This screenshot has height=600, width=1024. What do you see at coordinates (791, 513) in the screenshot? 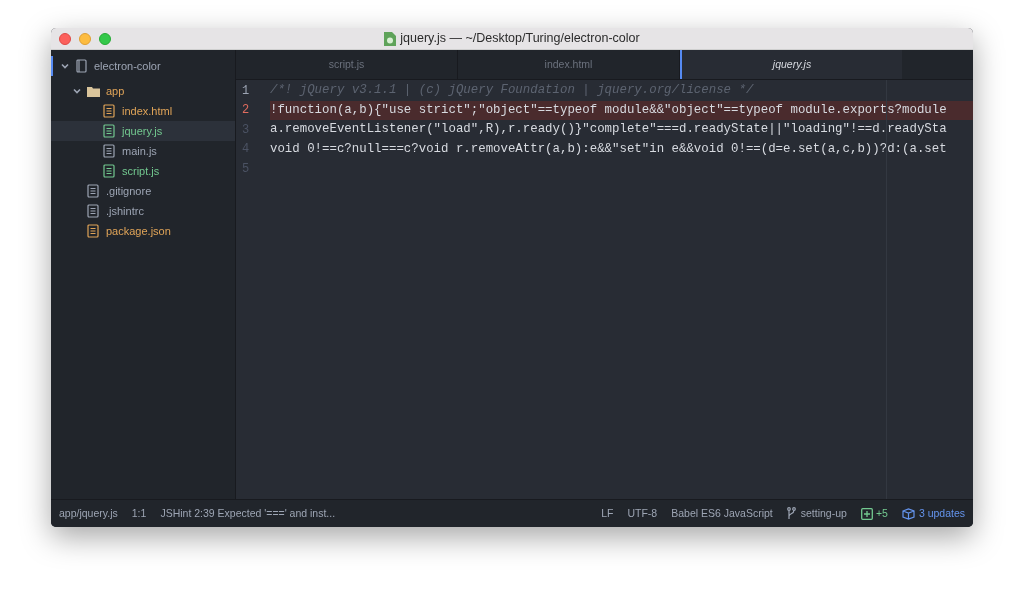
I see `branch-icon` at bounding box center [791, 513].